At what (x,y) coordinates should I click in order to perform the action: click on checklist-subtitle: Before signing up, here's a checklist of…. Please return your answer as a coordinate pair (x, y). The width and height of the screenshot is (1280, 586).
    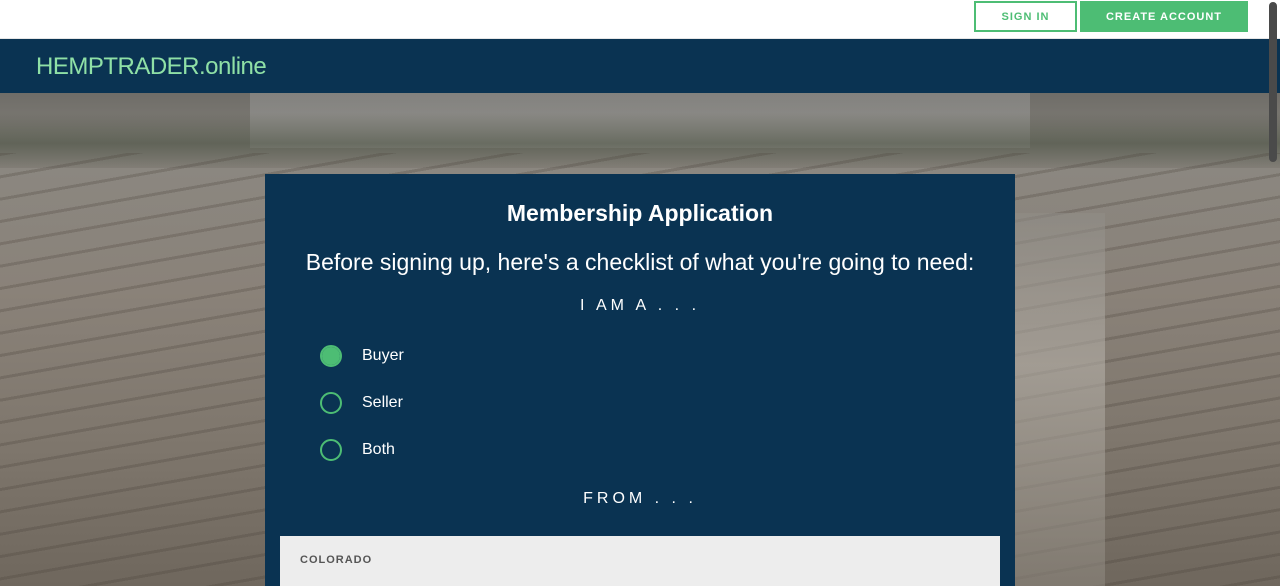
    Looking at the image, I should click on (640, 262).